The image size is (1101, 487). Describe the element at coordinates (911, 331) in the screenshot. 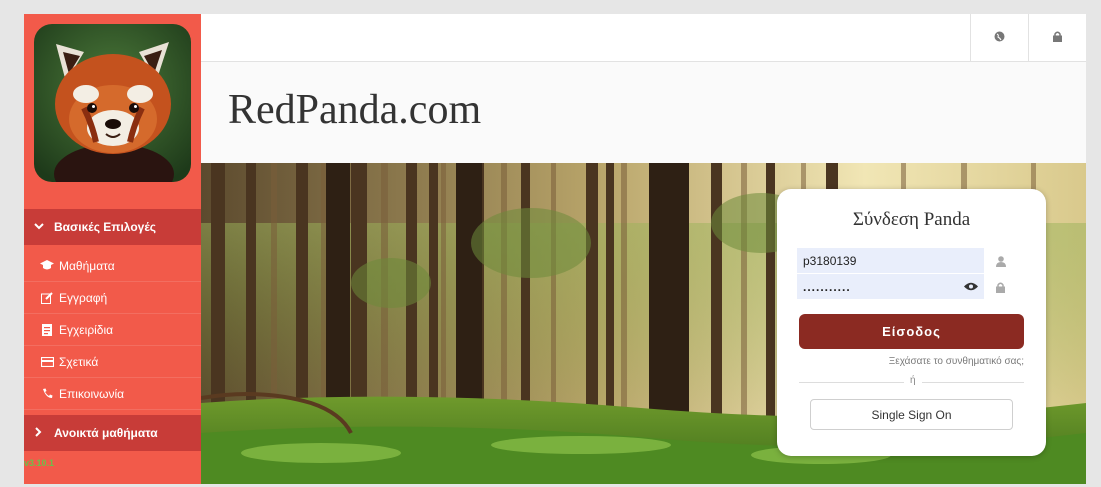

I see `login-button: Είσοδος` at that location.